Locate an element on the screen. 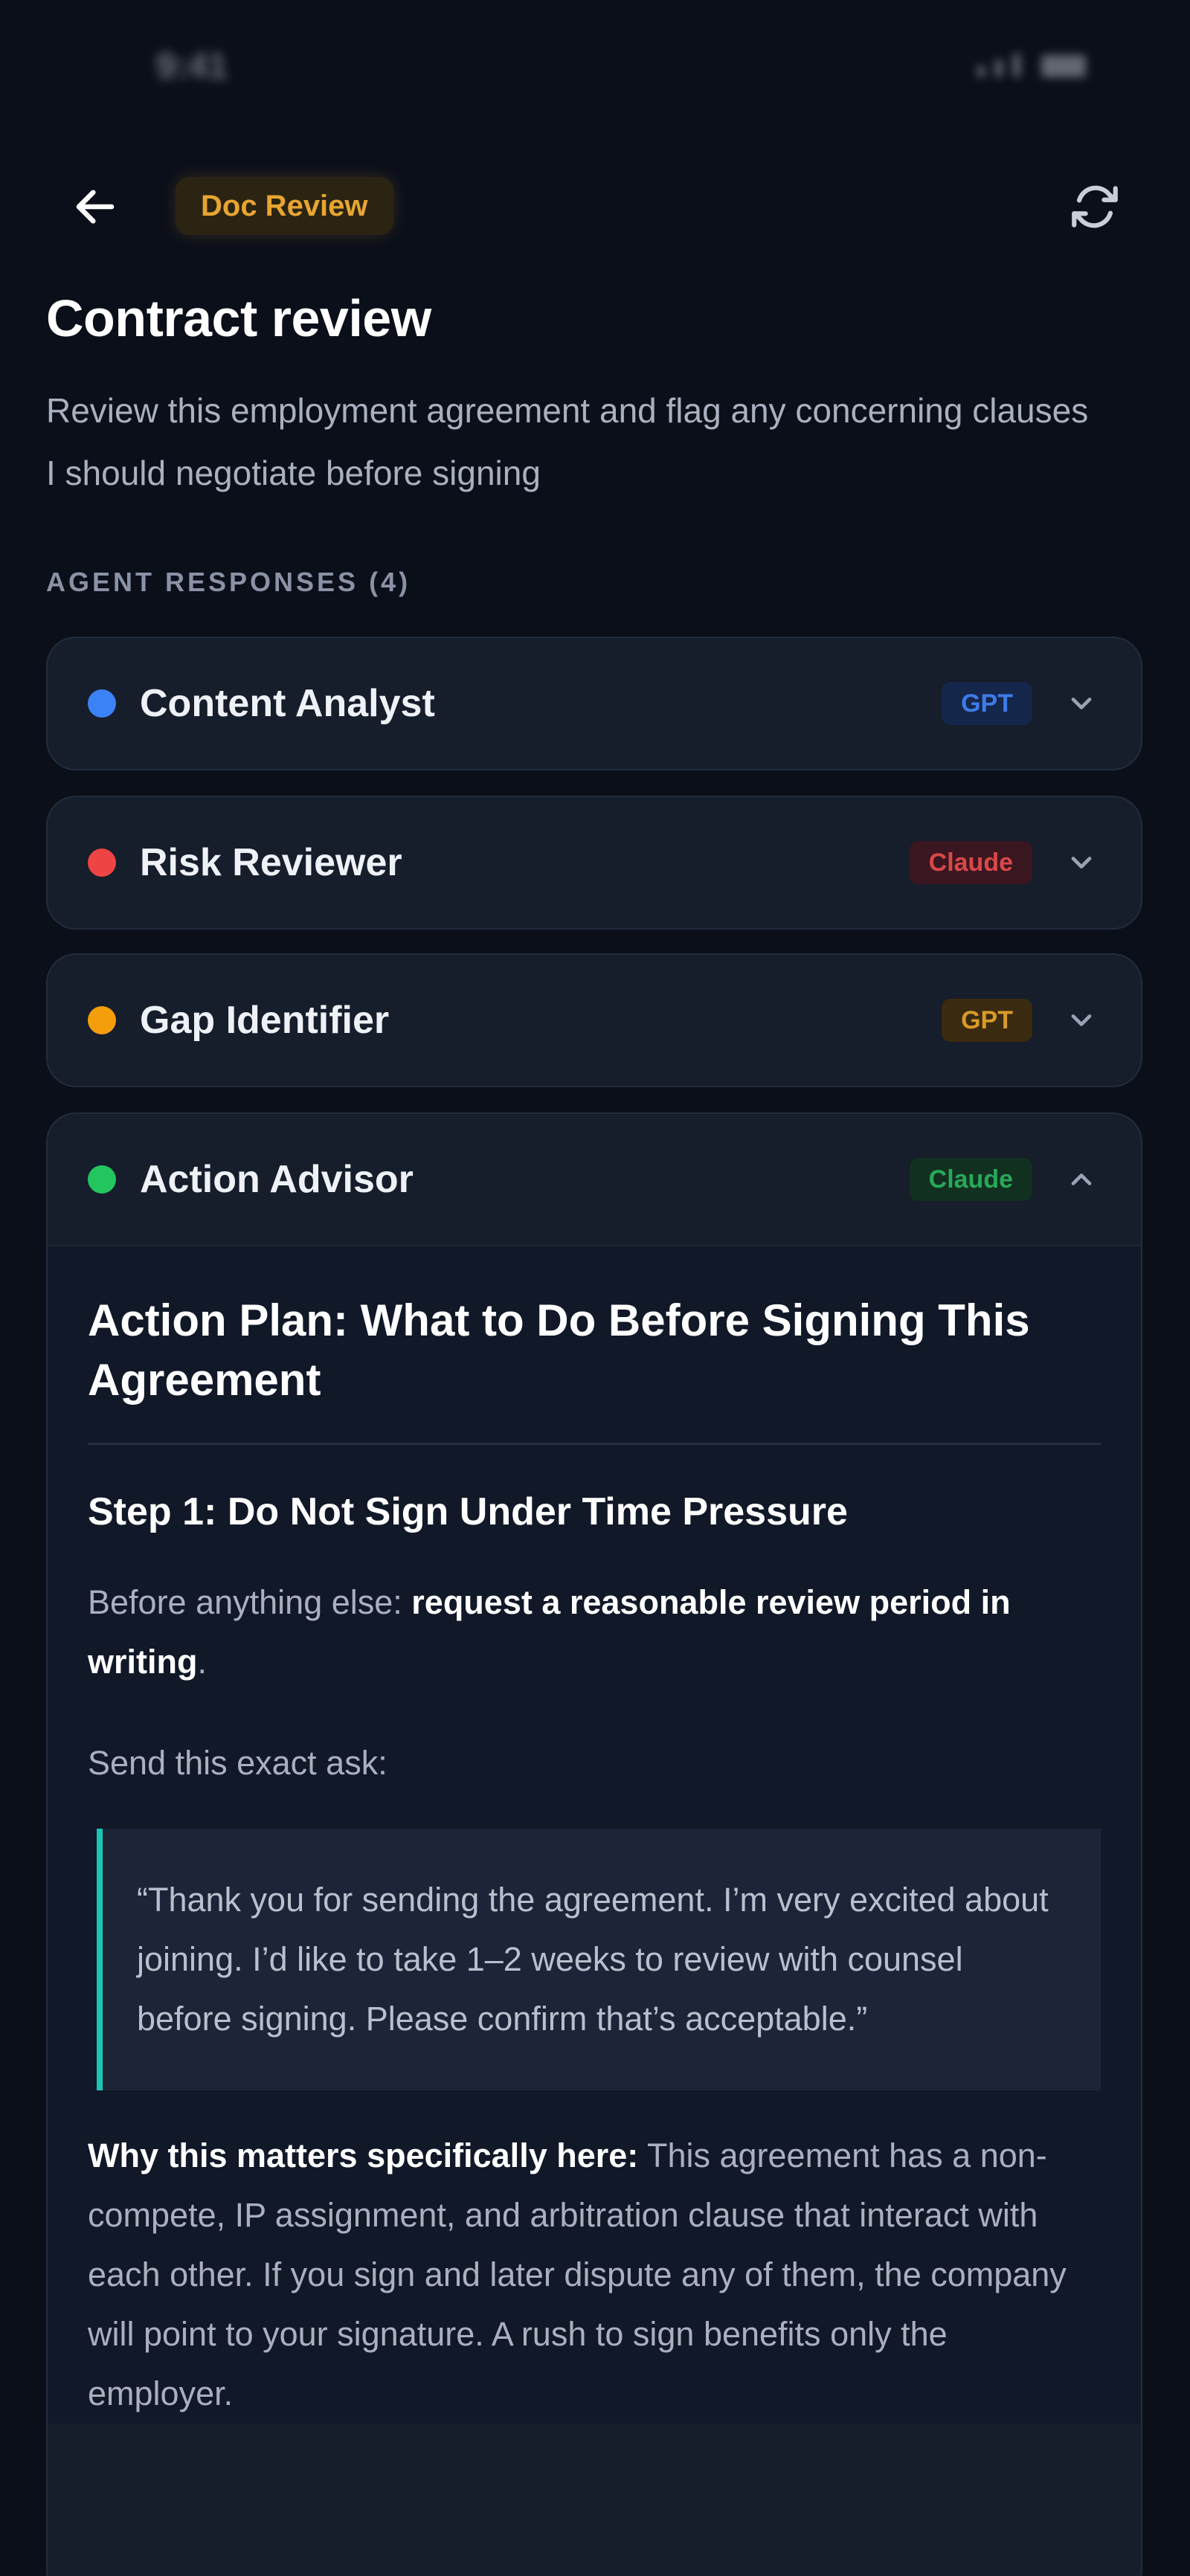 The width and height of the screenshot is (1190, 2576). status-bar: 9:41 is located at coordinates (595, 70).